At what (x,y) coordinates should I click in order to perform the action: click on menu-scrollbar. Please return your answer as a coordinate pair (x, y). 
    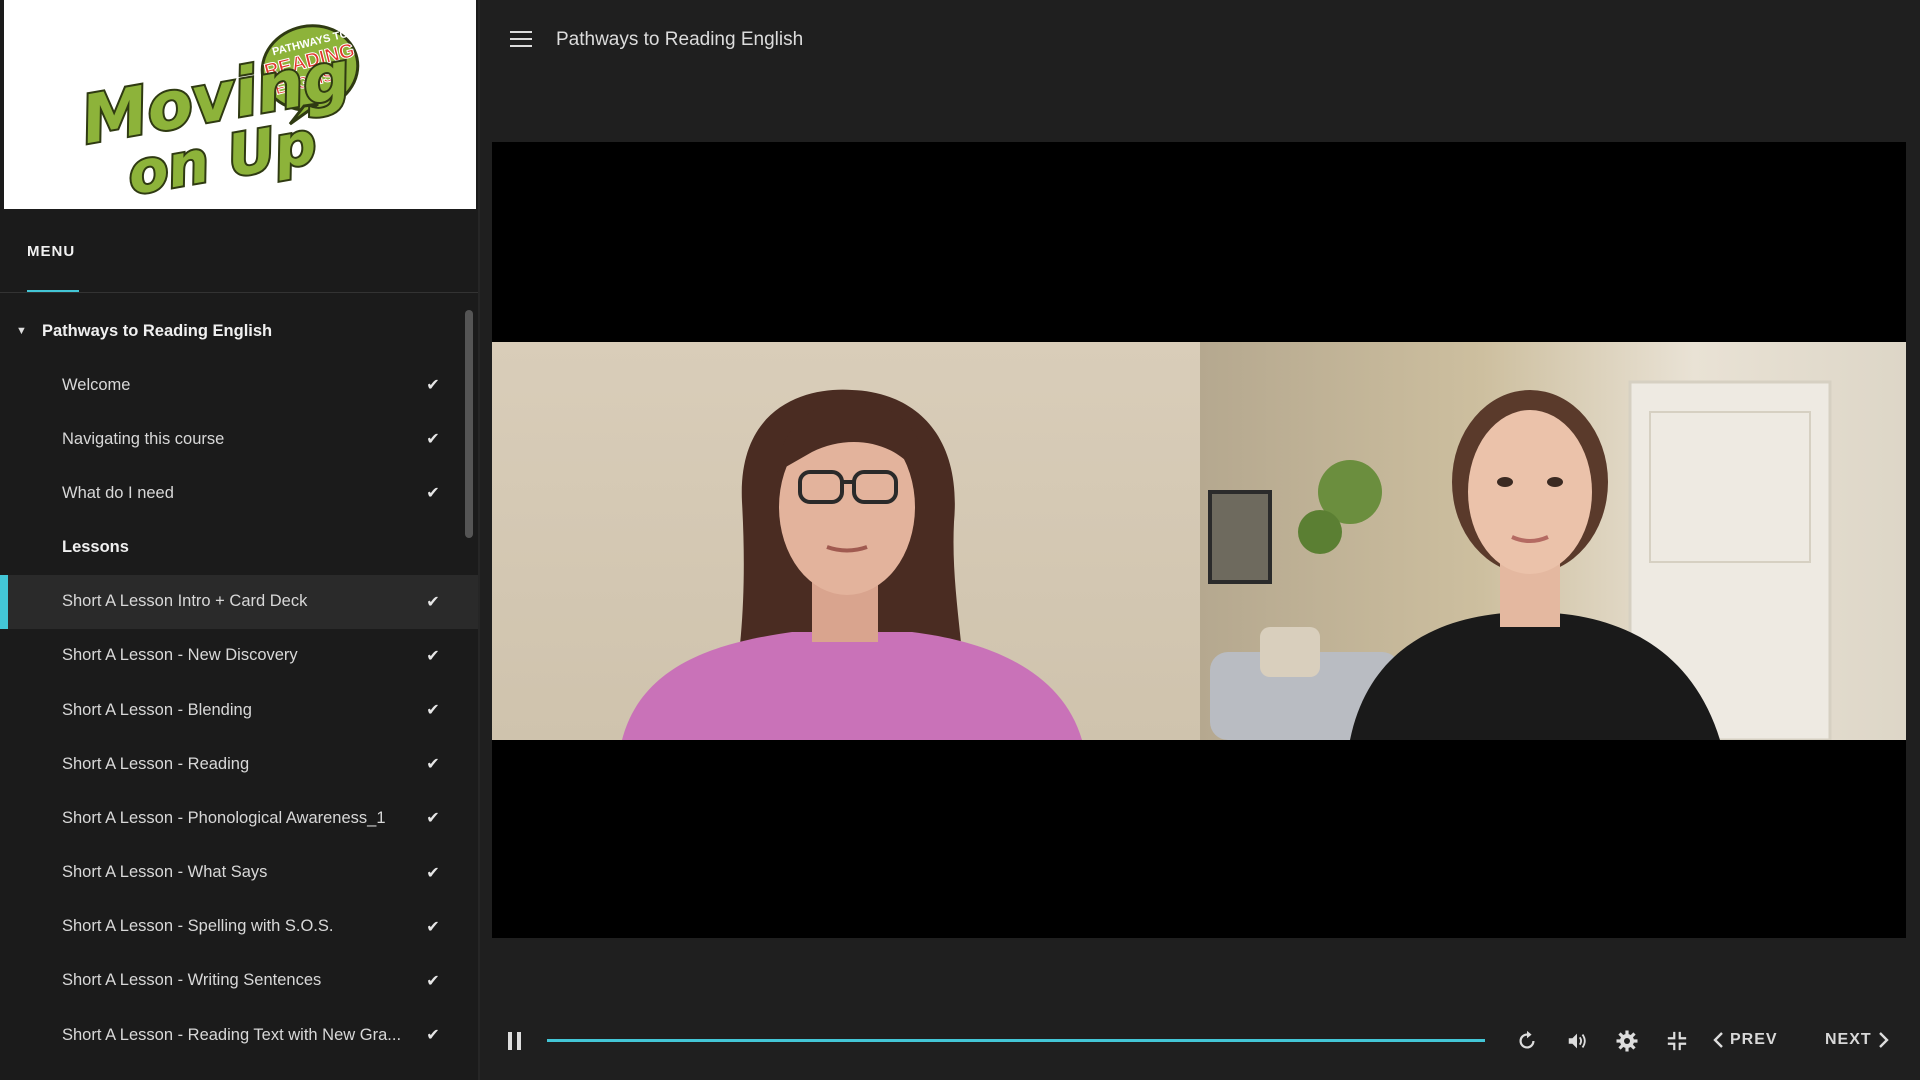
    Looking at the image, I should click on (469, 424).